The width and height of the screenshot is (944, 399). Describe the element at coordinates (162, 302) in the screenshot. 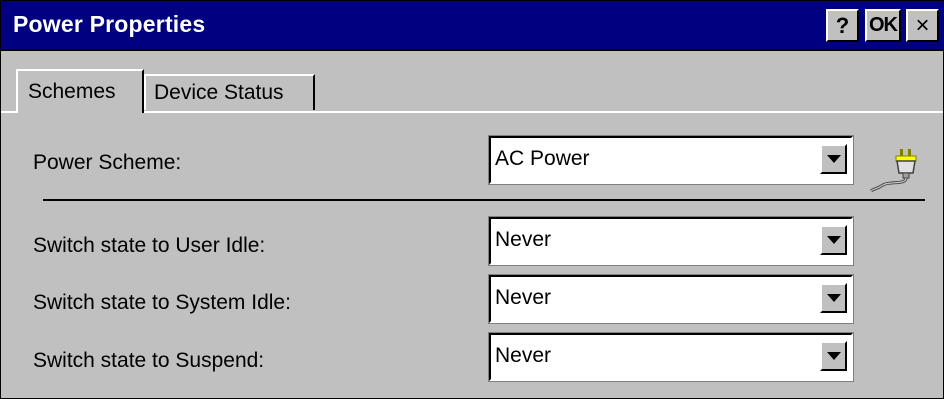

I see `system-idle-label: Switch state to System Idle:` at that location.